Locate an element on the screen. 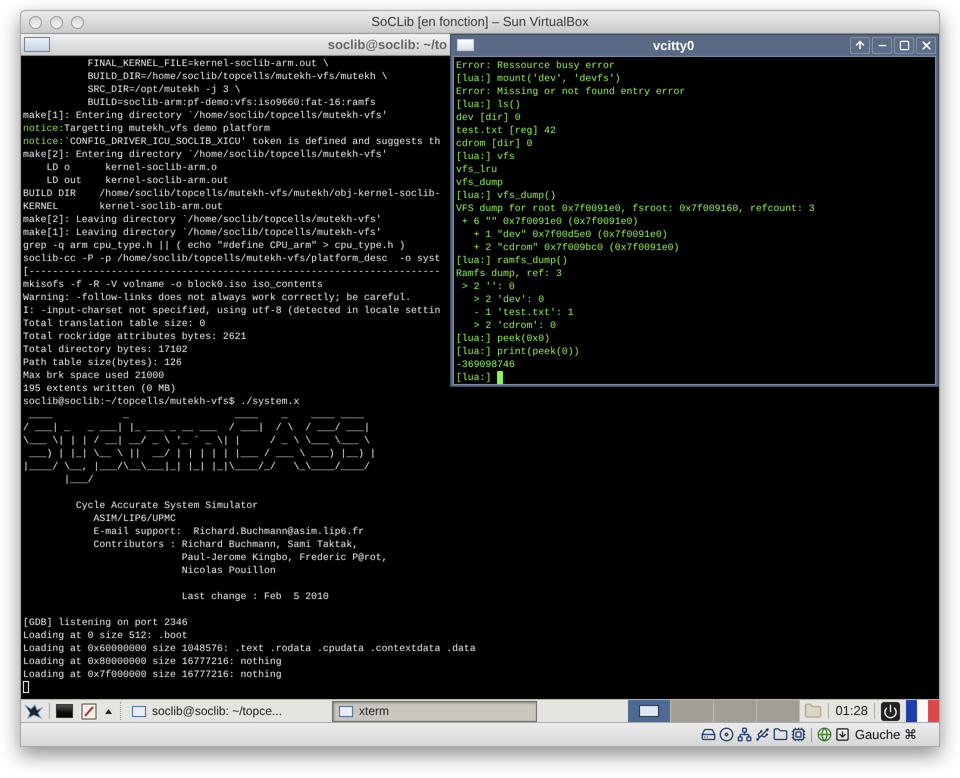  taskbar-button: xterm is located at coordinates (434, 711).